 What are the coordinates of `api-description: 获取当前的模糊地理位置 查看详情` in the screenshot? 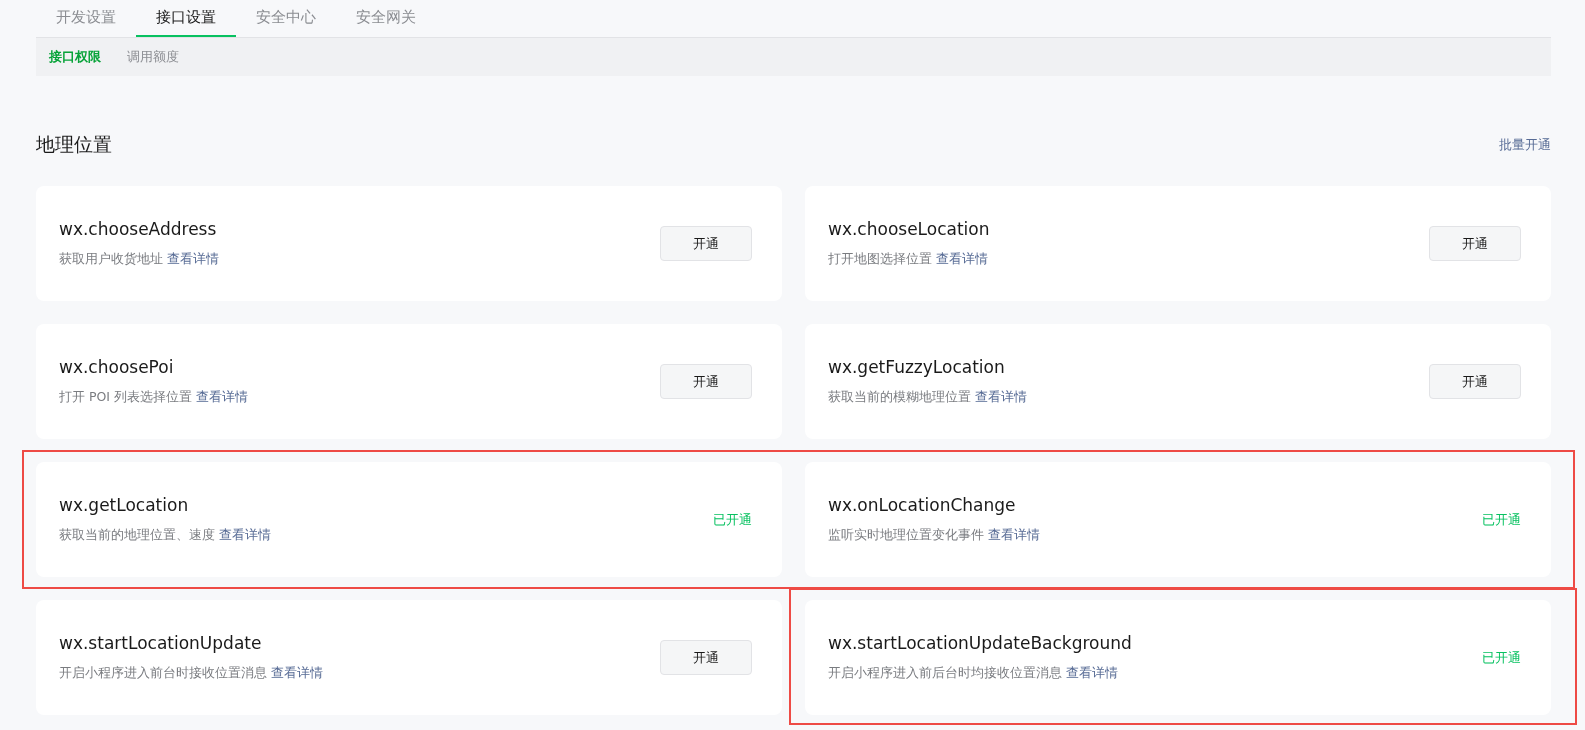 It's located at (927, 397).